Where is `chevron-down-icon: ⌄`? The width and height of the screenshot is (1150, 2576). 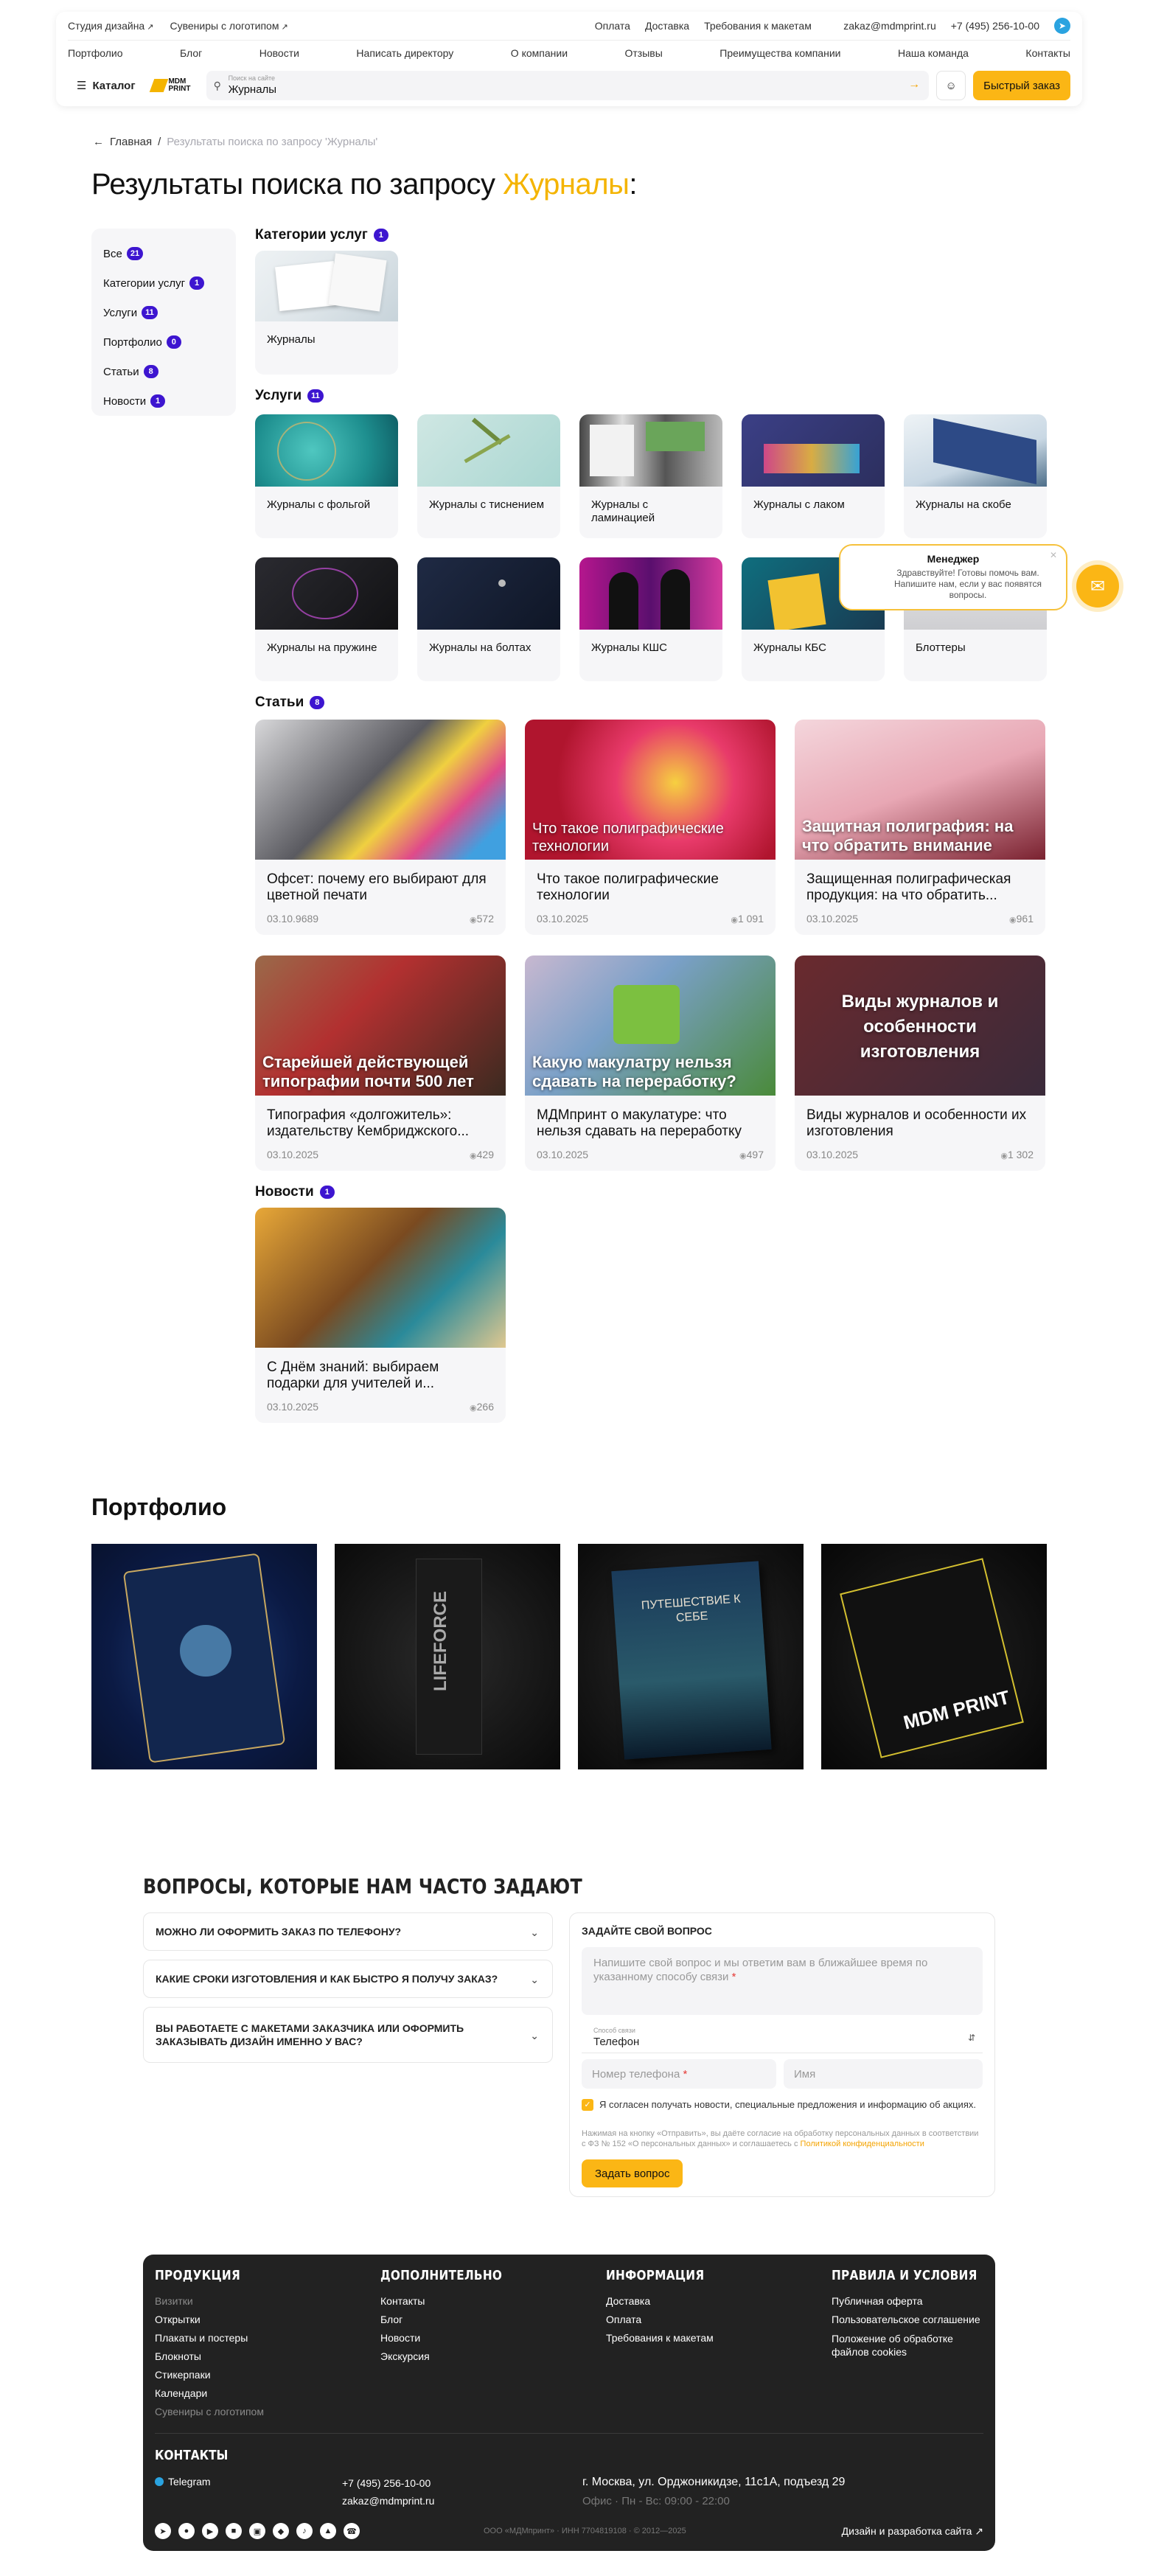
chevron-down-icon: ⌄ is located at coordinates (534, 1980).